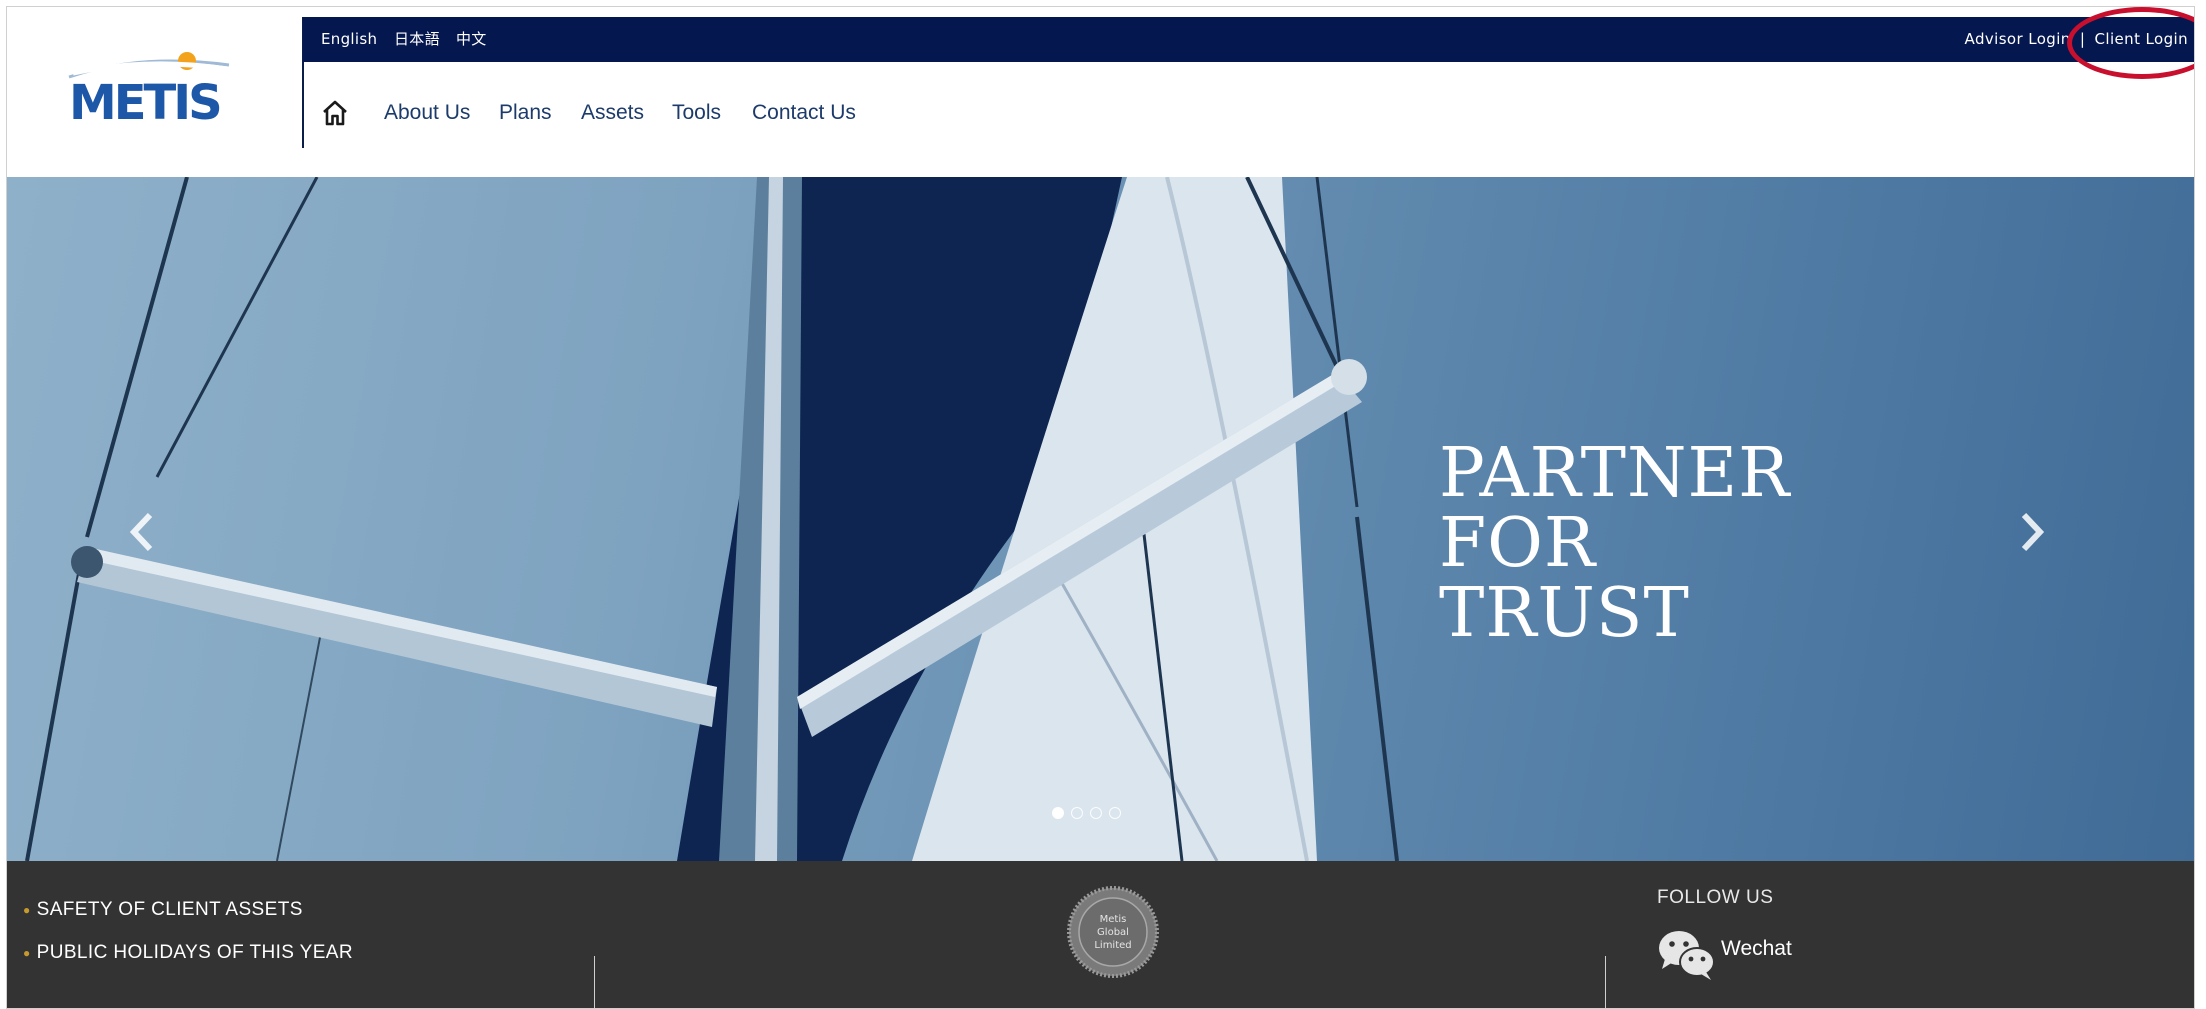 Image resolution: width=2206 pixels, height=1009 pixels. I want to click on seal-text: Metis, so click(1113, 919).